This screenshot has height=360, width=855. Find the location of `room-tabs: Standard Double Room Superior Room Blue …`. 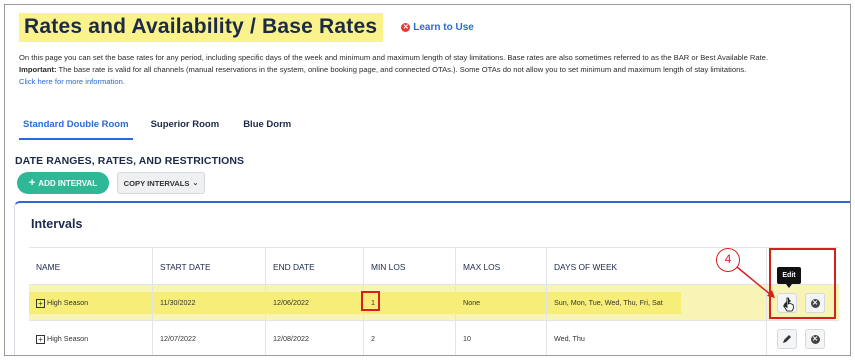

room-tabs: Standard Double Room Superior Room Blue … is located at coordinates (167, 128).